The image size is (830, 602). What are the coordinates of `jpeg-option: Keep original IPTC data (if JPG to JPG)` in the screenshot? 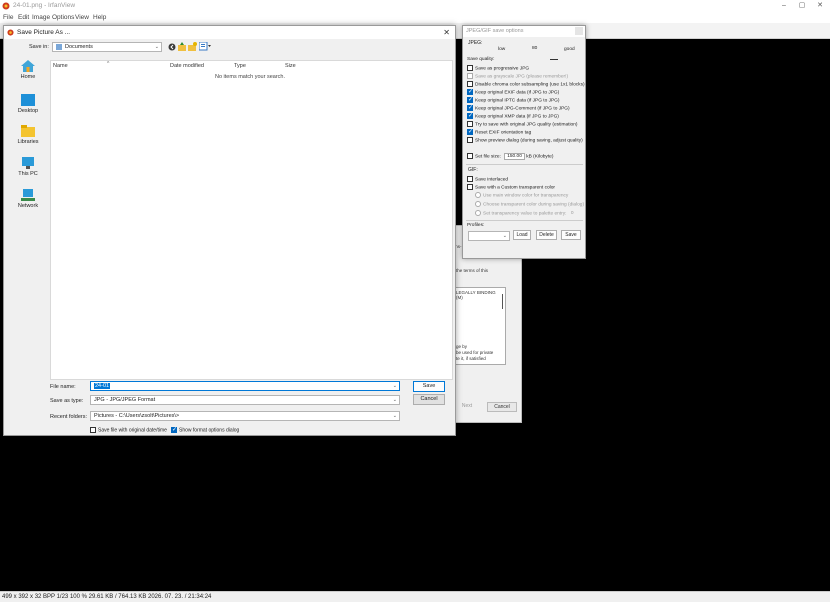 It's located at (513, 100).